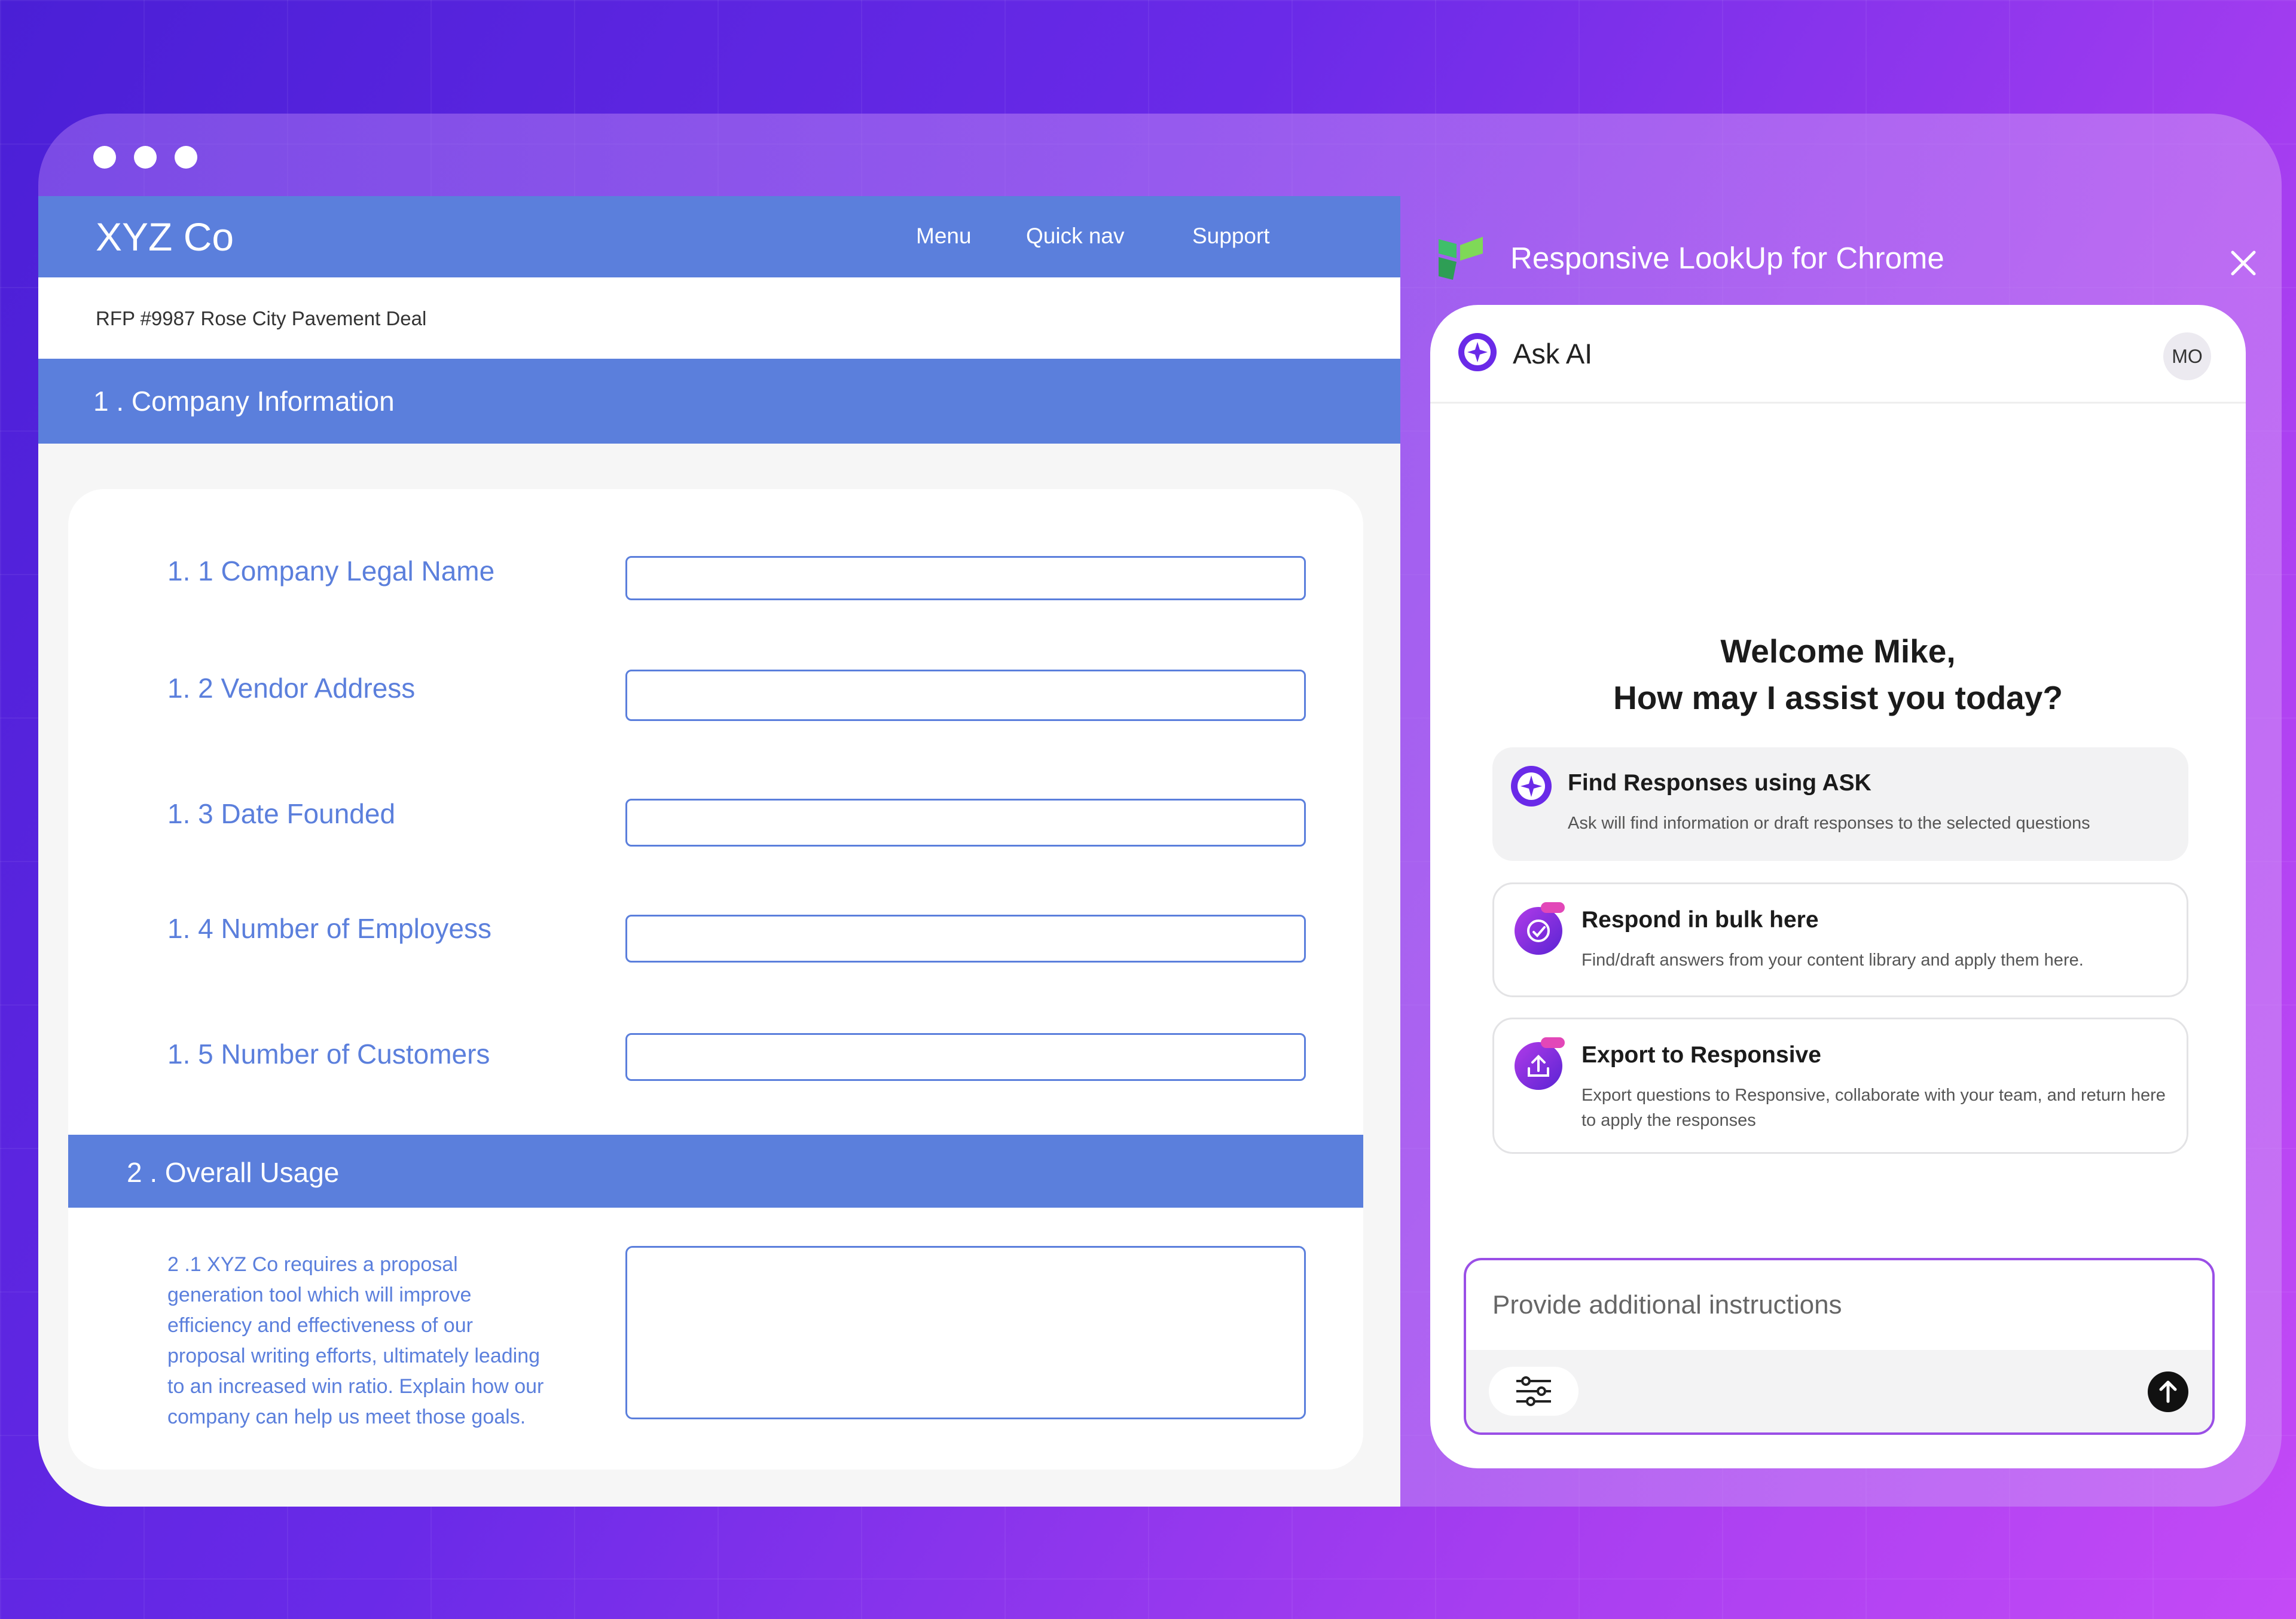 The image size is (2296, 1619). What do you see at coordinates (719, 318) in the screenshot?
I see `rfp-breadcrumb-bar: RFP #9987 Rose City Pavement Deal` at bounding box center [719, 318].